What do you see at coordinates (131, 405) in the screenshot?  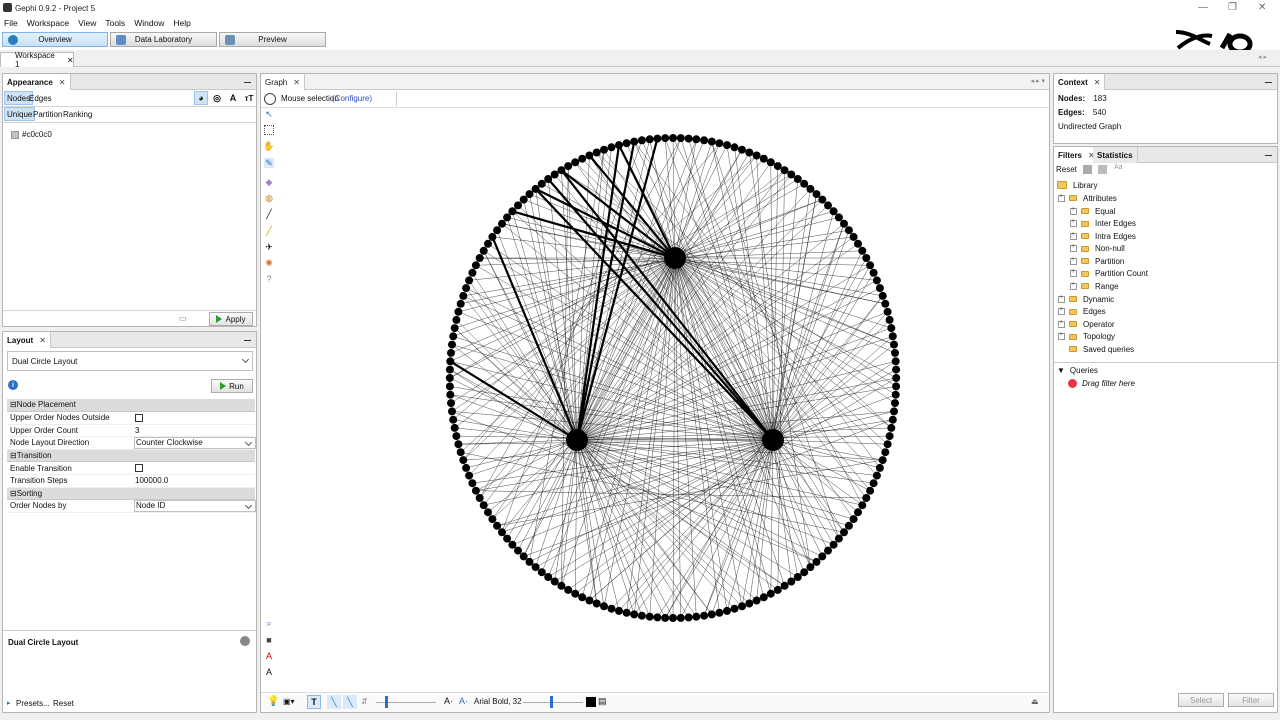 I see `node-placement-section: ⊟Node Placement` at bounding box center [131, 405].